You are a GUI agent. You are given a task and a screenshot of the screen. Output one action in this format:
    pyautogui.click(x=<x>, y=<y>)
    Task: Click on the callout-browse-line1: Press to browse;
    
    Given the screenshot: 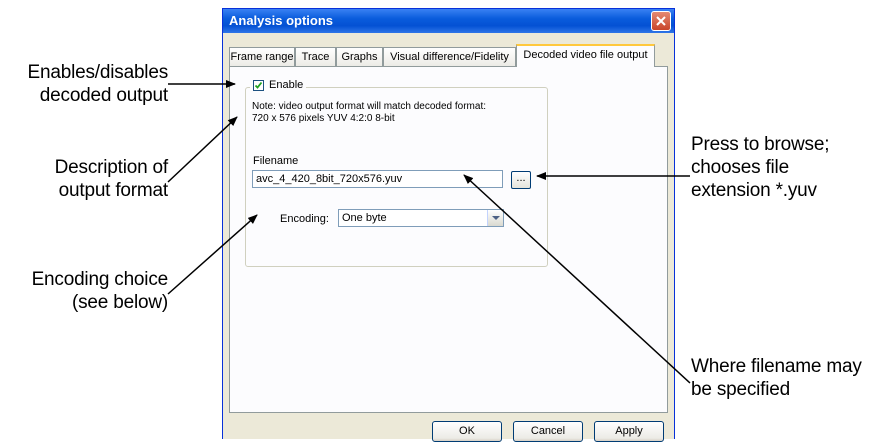 What is the action you would take?
    pyautogui.click(x=760, y=144)
    